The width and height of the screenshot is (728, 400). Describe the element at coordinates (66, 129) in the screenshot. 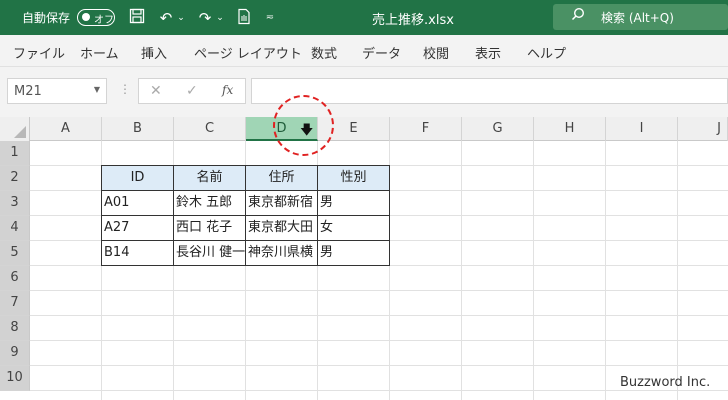

I see `column-header-a: A` at that location.